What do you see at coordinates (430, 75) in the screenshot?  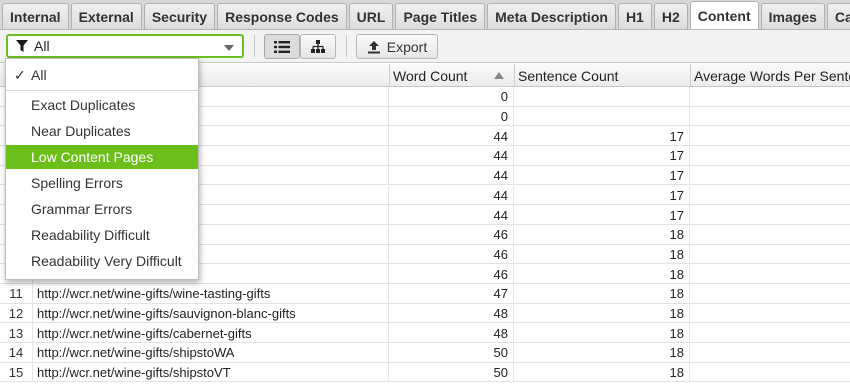 I see `column-header-word-count-label: Word Count` at bounding box center [430, 75].